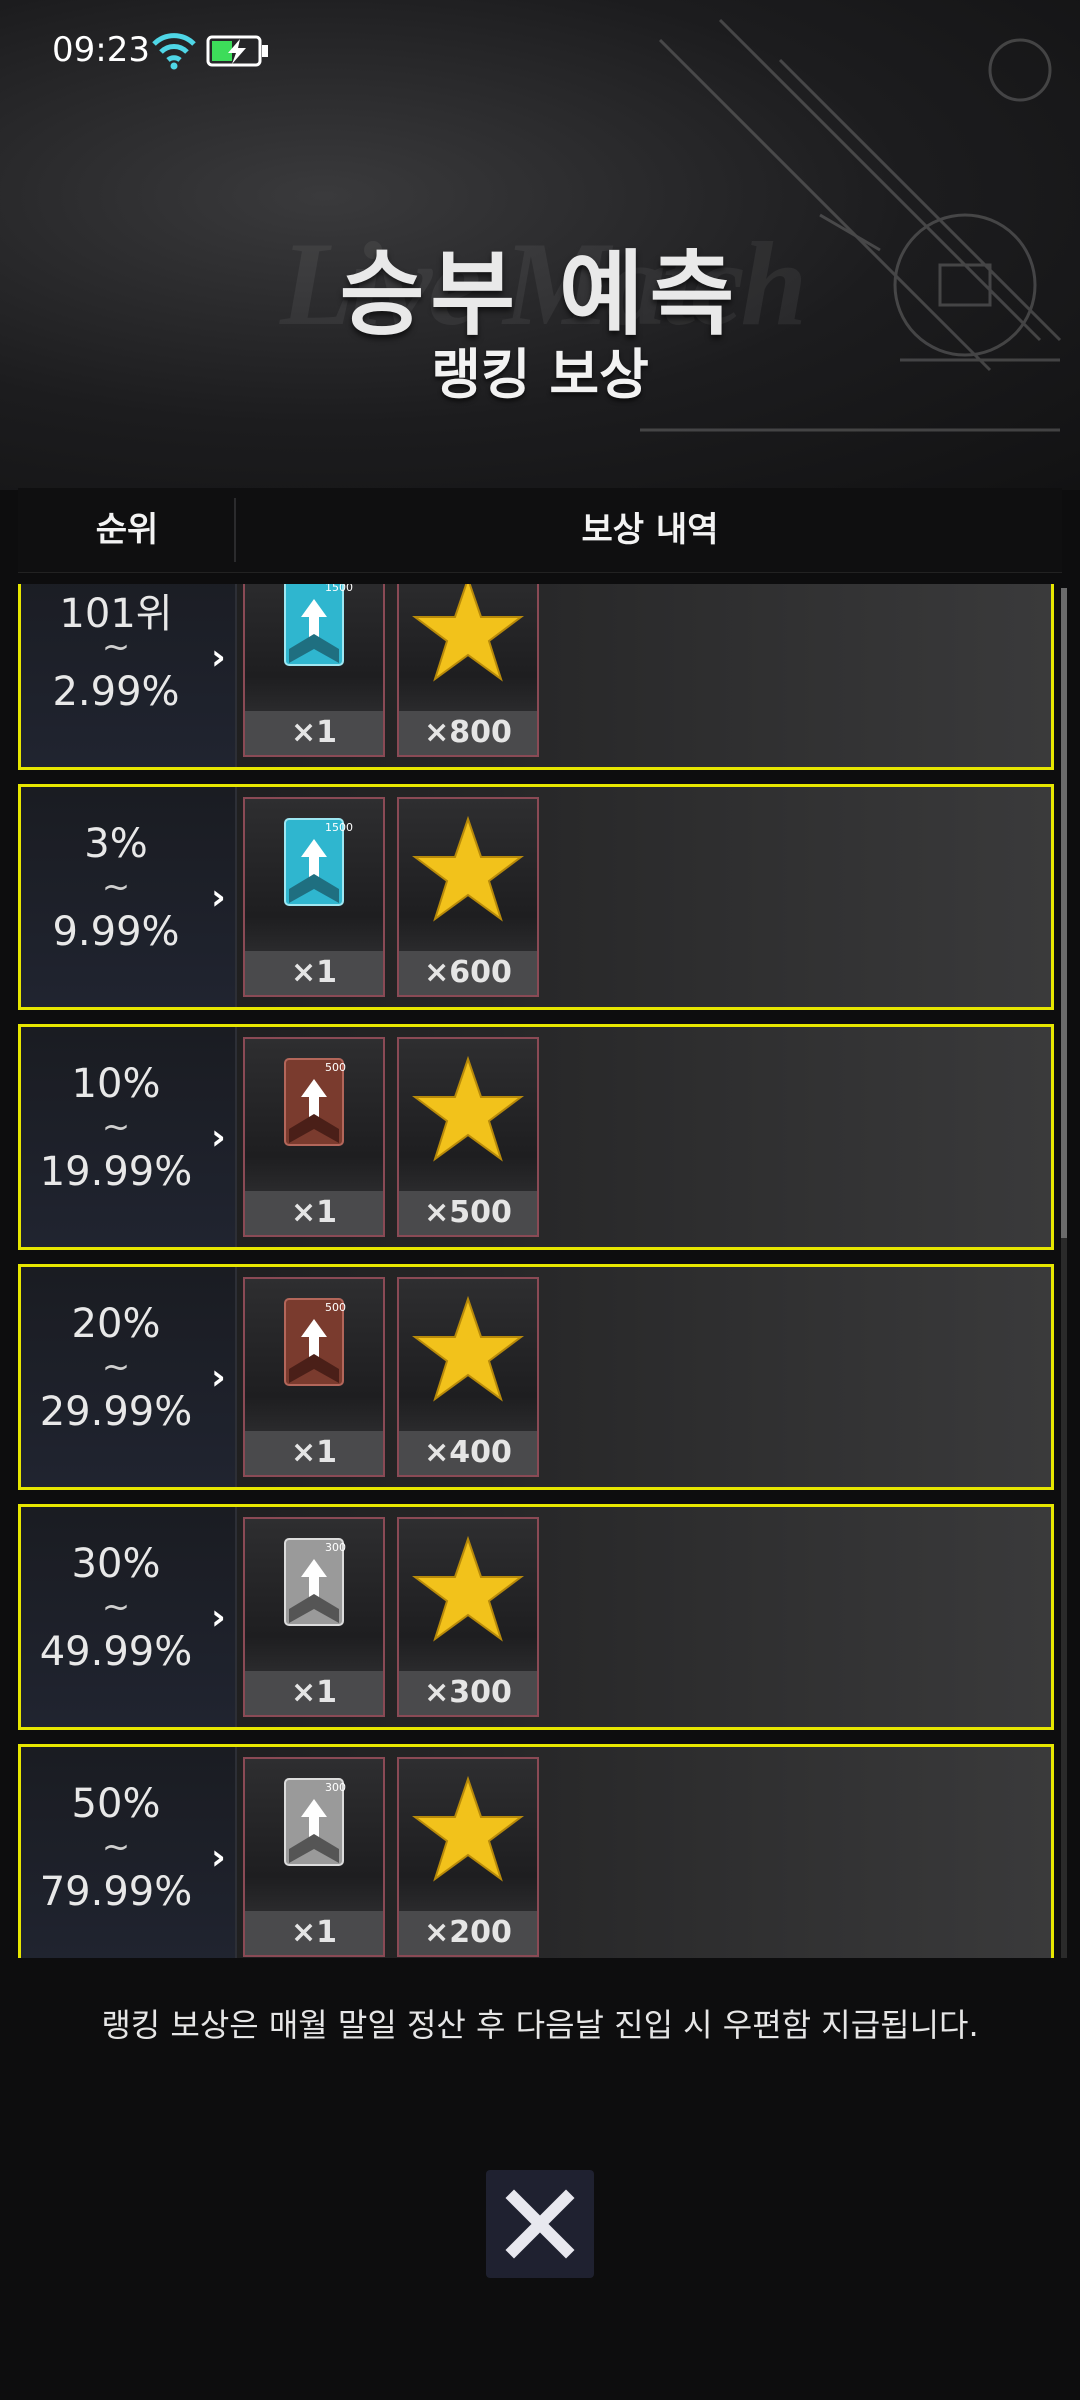 The height and width of the screenshot is (2400, 1080). I want to click on rank-to: 29.99%, so click(116, 1412).